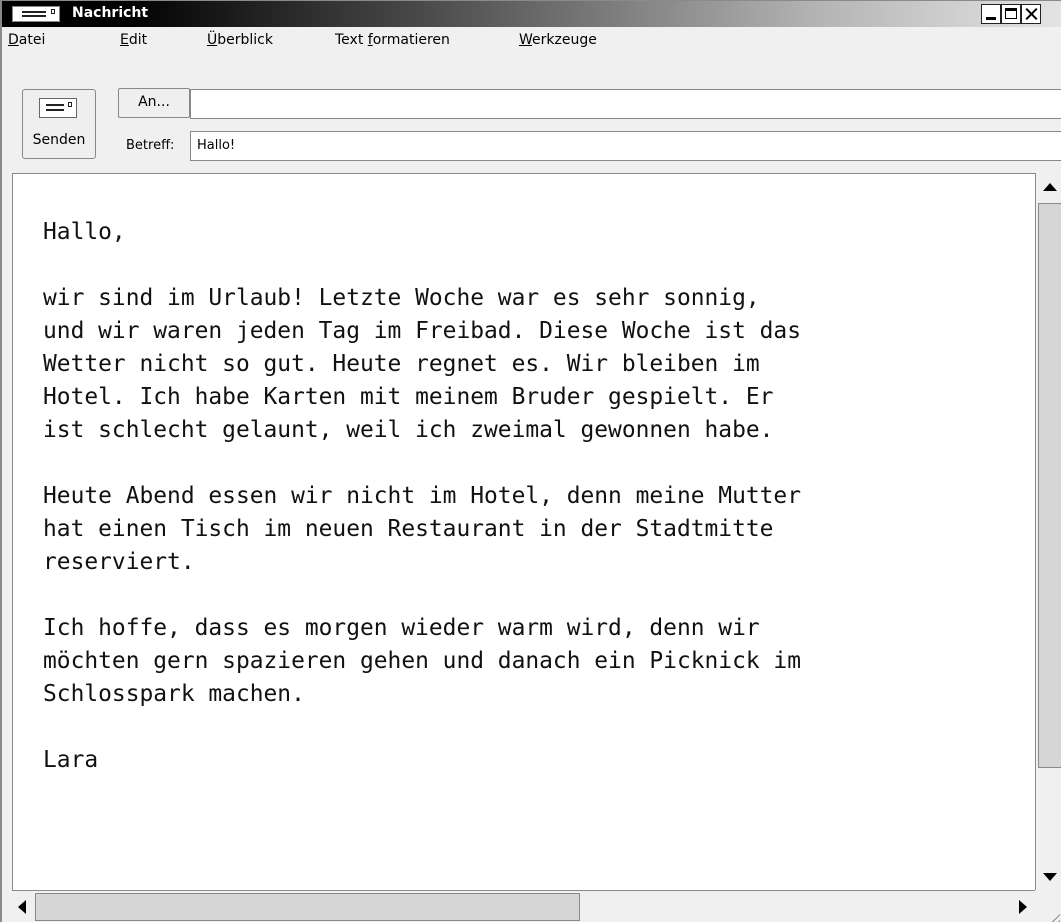 The height and width of the screenshot is (922, 1061). I want to click on window-title: Nachricht, so click(110, 13).